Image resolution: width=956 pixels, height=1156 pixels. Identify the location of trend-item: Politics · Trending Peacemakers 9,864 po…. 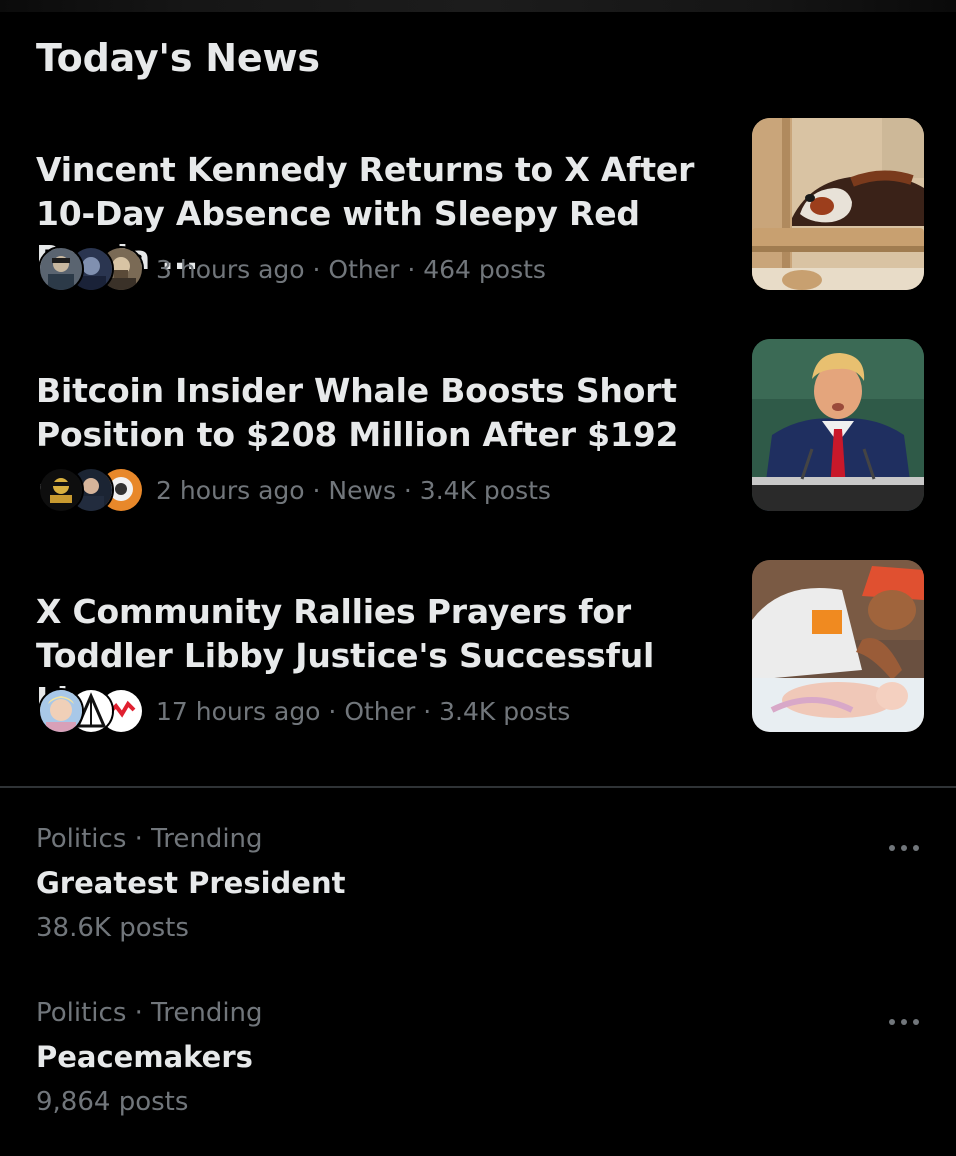
(478, 1076).